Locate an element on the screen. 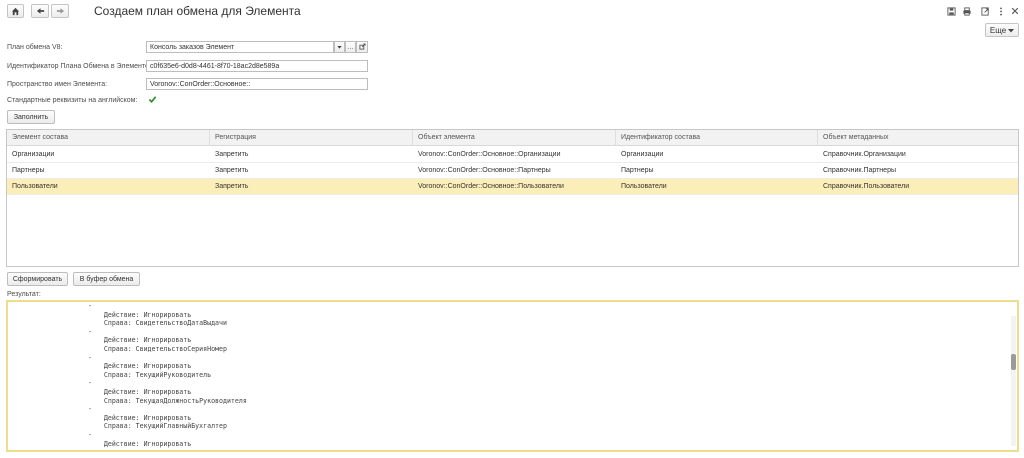  id-label: Идентификатор Плана Обмена в Элементе: is located at coordinates (79, 66).